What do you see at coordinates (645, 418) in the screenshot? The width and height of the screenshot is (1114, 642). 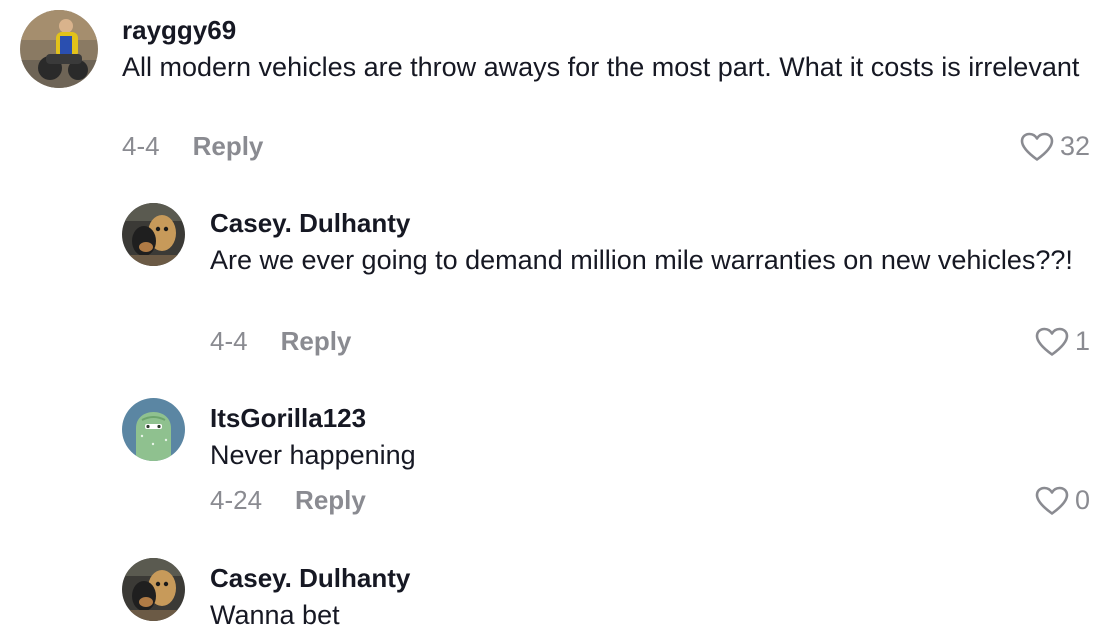 I see `comment-username: ItsGorilla123` at bounding box center [645, 418].